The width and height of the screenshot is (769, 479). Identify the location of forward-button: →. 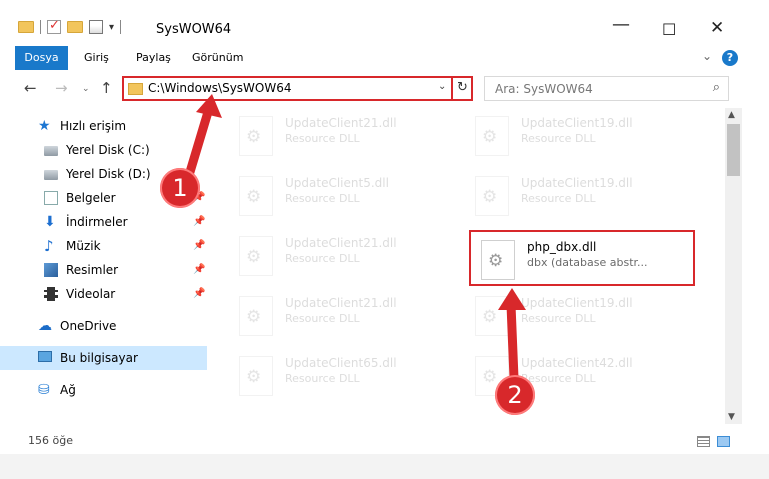
(61, 88).